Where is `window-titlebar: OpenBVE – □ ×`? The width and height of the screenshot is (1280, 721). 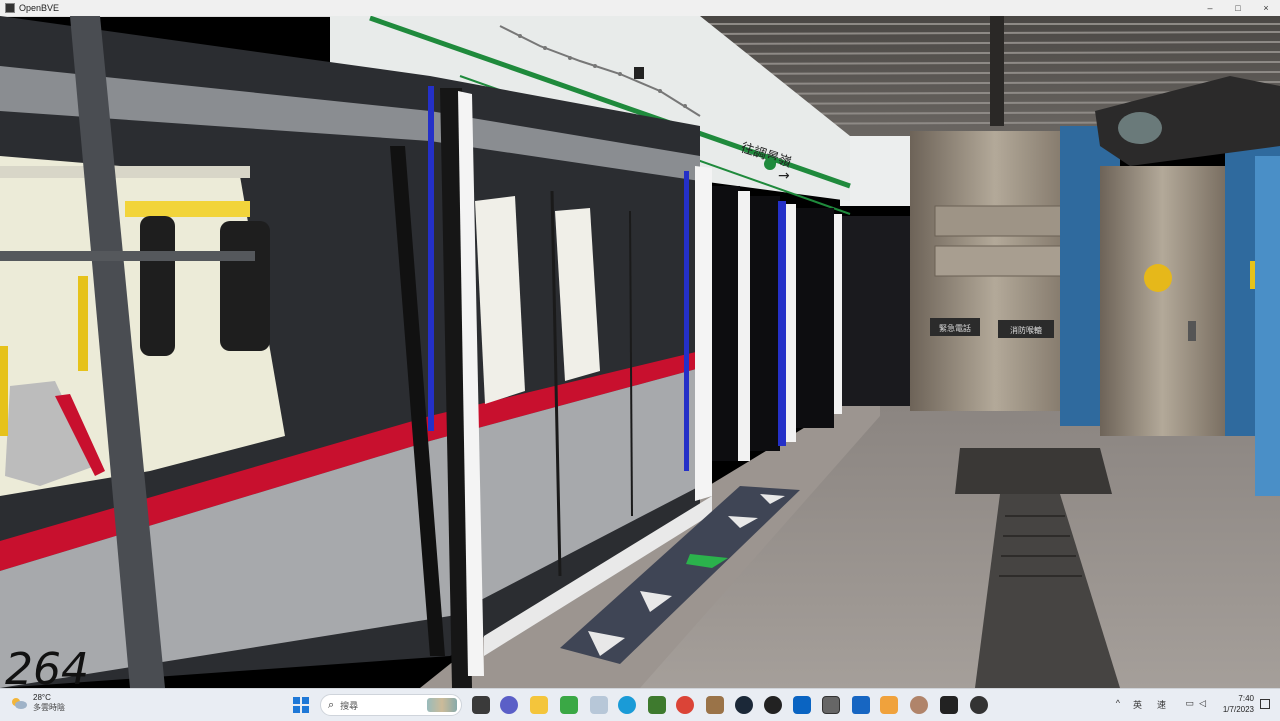 window-titlebar: OpenBVE – □ × is located at coordinates (640, 8).